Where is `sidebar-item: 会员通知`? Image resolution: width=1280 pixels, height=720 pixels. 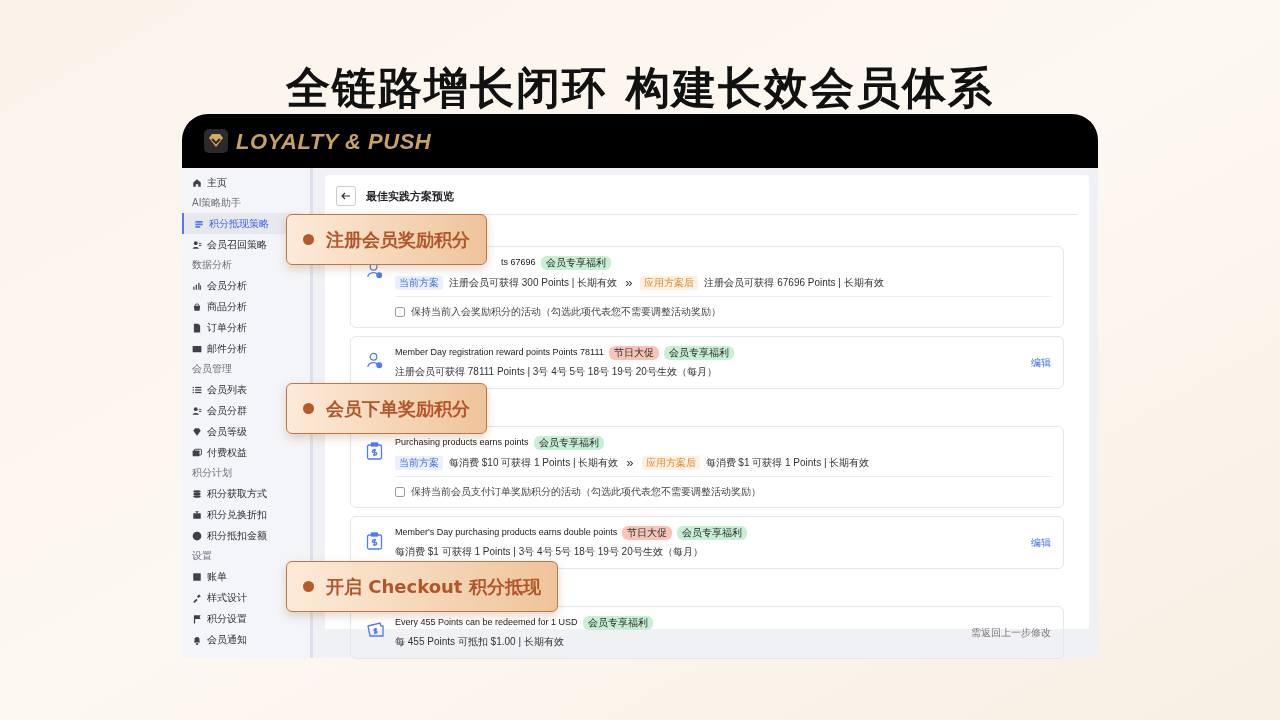 sidebar-item: 会员通知 is located at coordinates (242, 639).